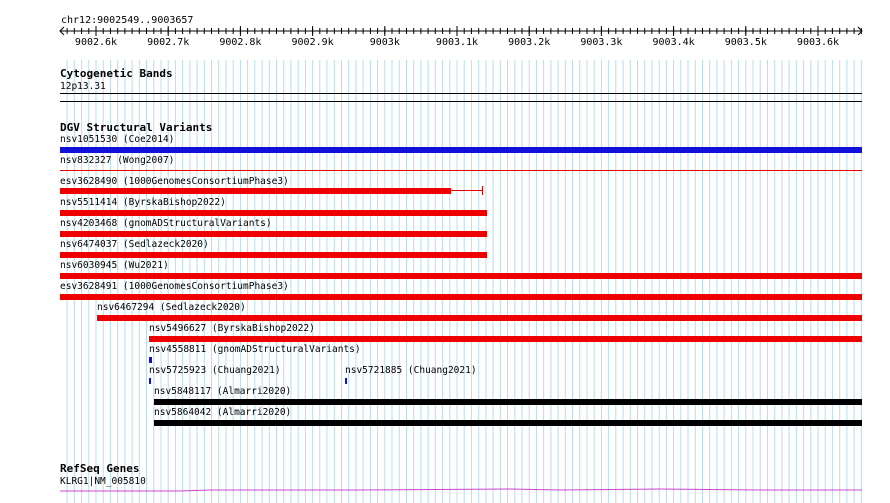 This screenshot has width=890, height=503. What do you see at coordinates (601, 42) in the screenshot?
I see `ruler-tick-label: 9003.3k` at bounding box center [601, 42].